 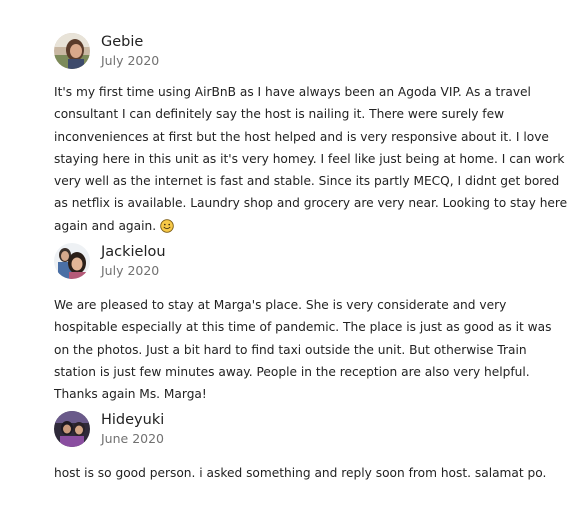 What do you see at coordinates (133, 252) in the screenshot?
I see `reviewer-name: Jackielou` at bounding box center [133, 252].